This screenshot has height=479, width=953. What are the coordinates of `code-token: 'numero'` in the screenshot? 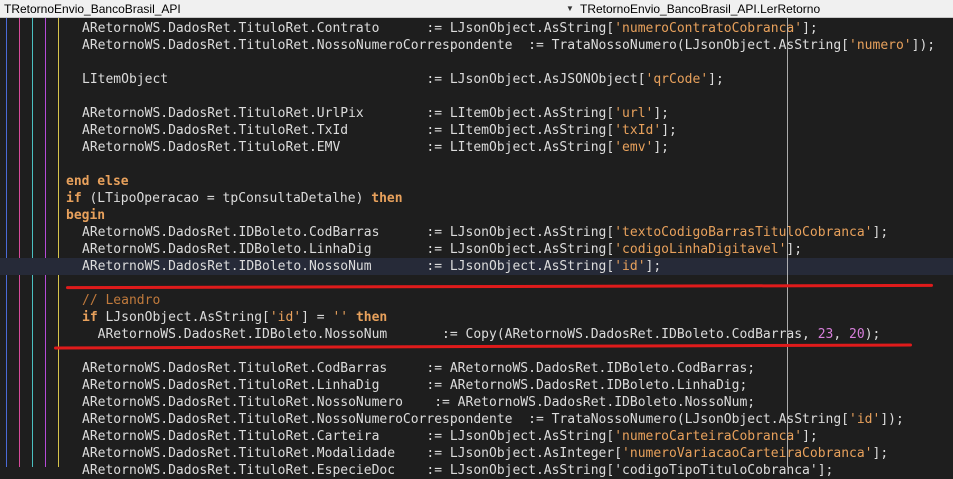 It's located at (880, 45).